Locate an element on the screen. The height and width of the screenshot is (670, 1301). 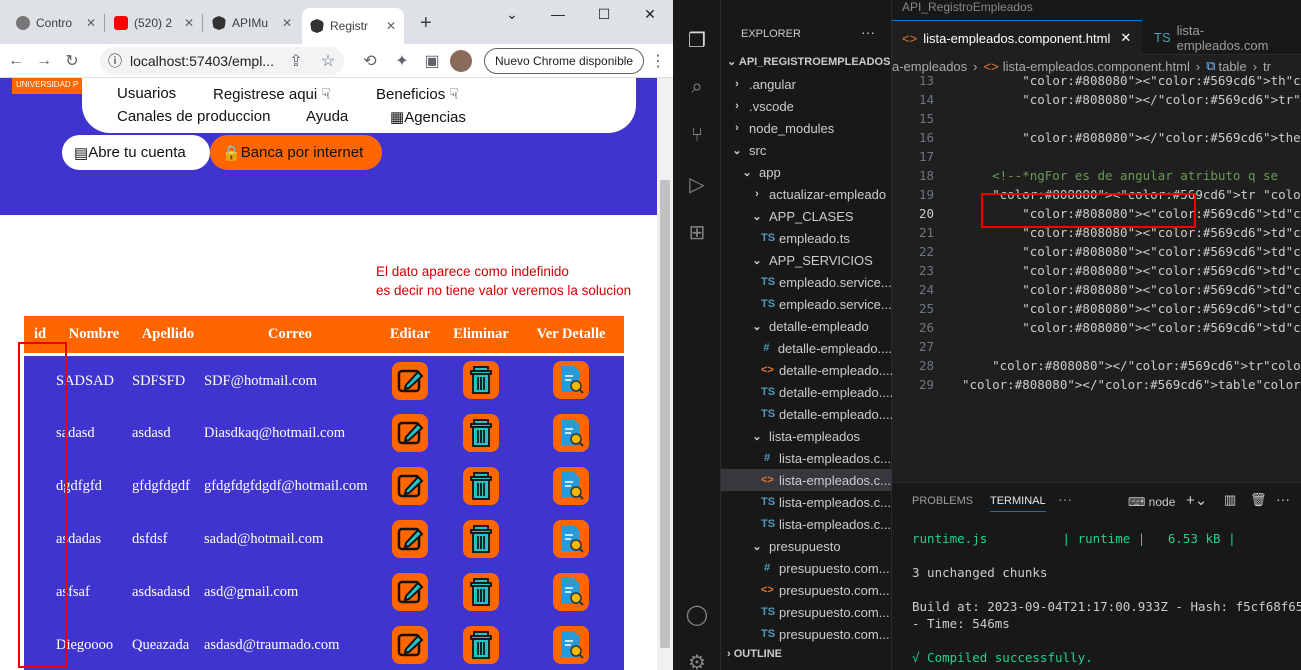
menu-icon: ⋮ is located at coordinates (658, 61).